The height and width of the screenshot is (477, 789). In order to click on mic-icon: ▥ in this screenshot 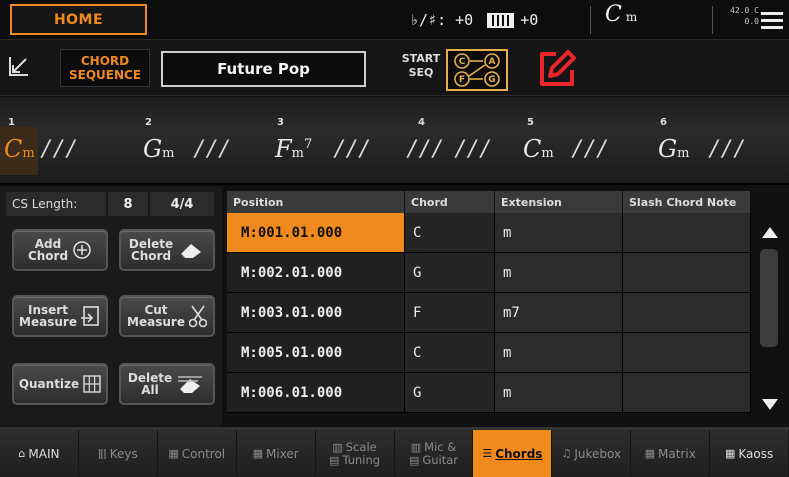, I will do `click(416, 447)`.